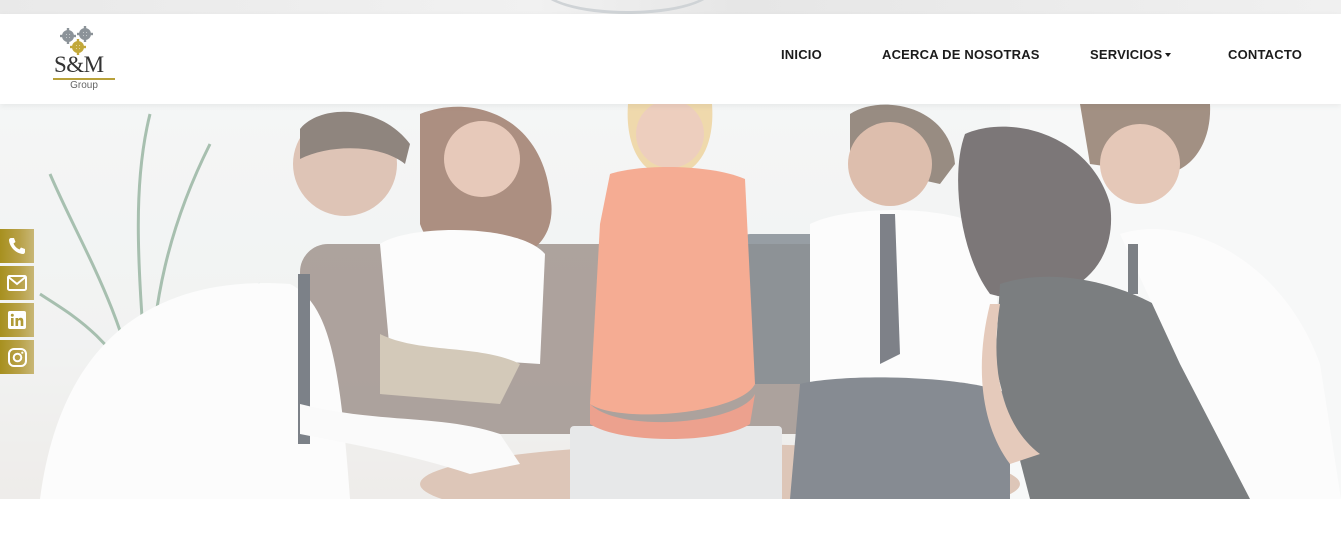 This screenshot has height=548, width=1341. I want to click on linkedin-icon, so click(17, 320).